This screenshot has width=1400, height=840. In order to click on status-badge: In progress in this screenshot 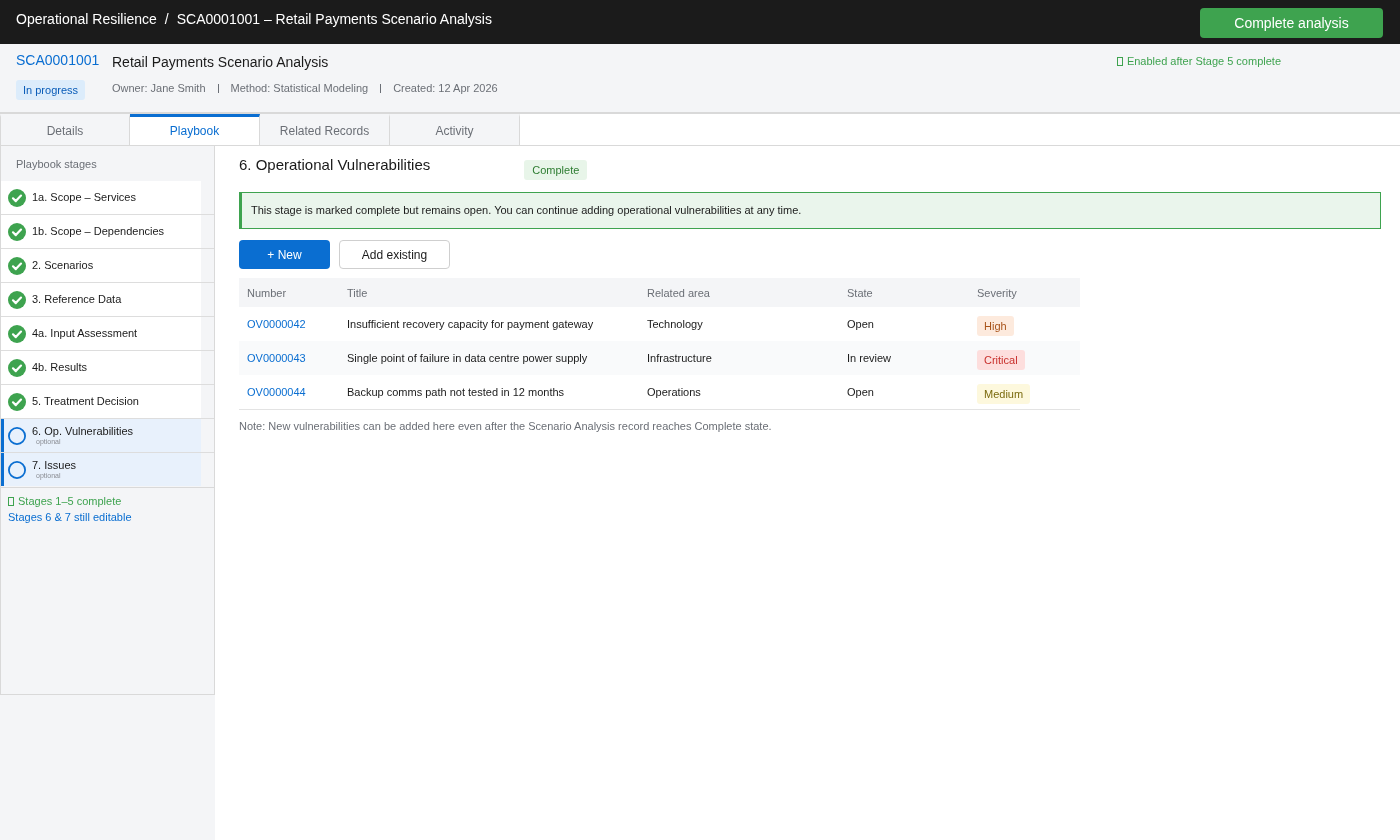, I will do `click(51, 90)`.